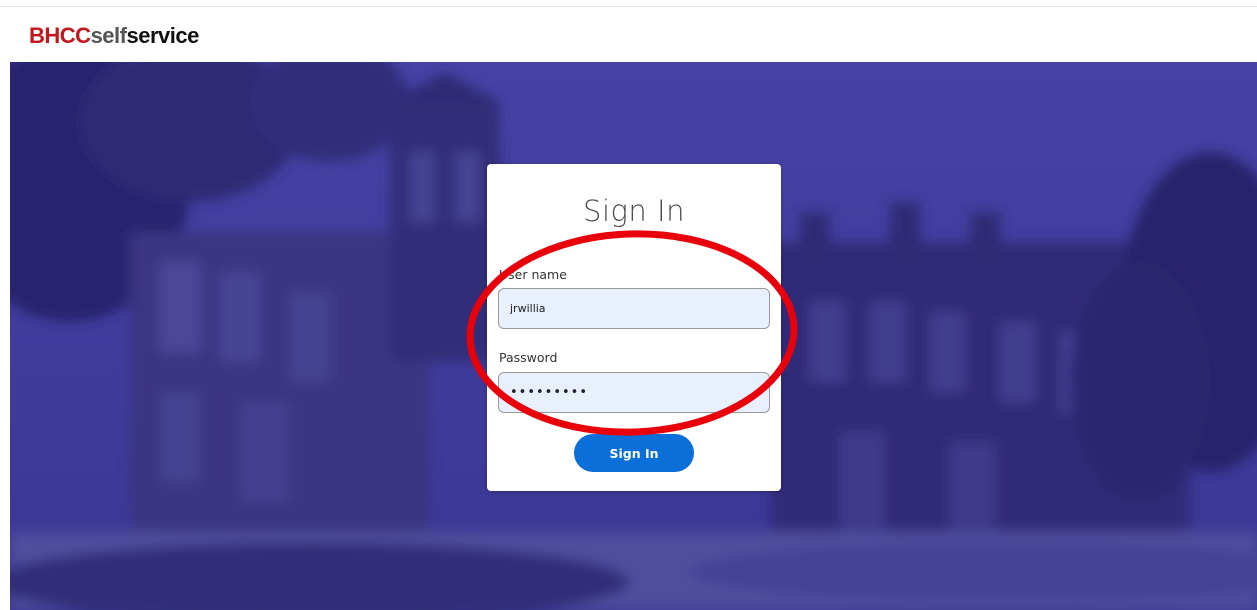 This screenshot has height=610, width=1257. Describe the element at coordinates (634, 392) in the screenshot. I see `password-input` at that location.